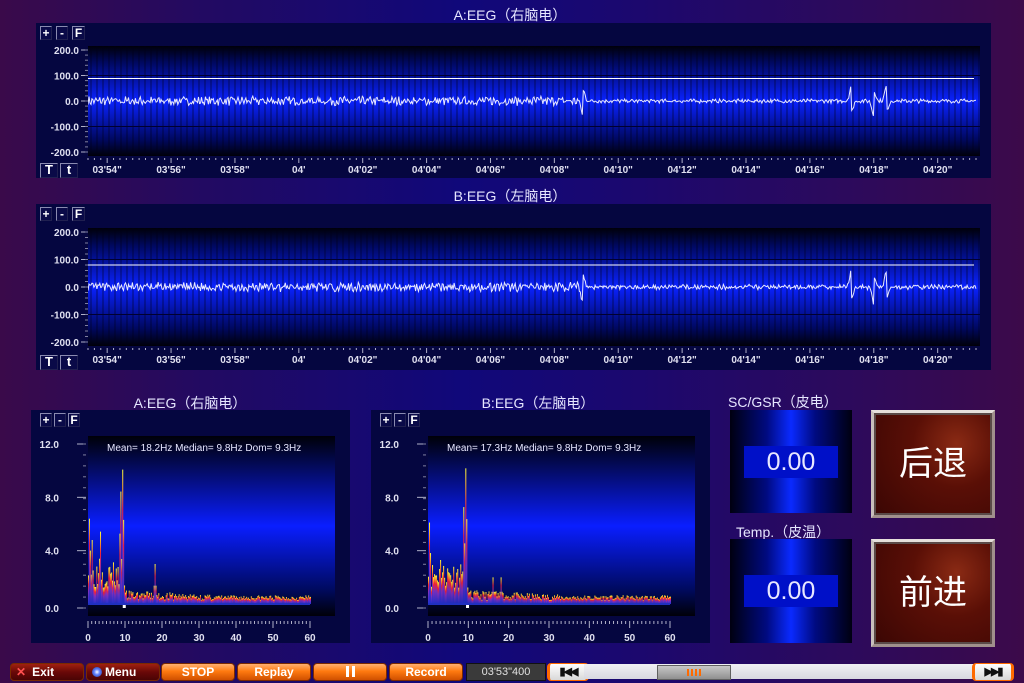  I want to click on median-marker, so click(124, 606).